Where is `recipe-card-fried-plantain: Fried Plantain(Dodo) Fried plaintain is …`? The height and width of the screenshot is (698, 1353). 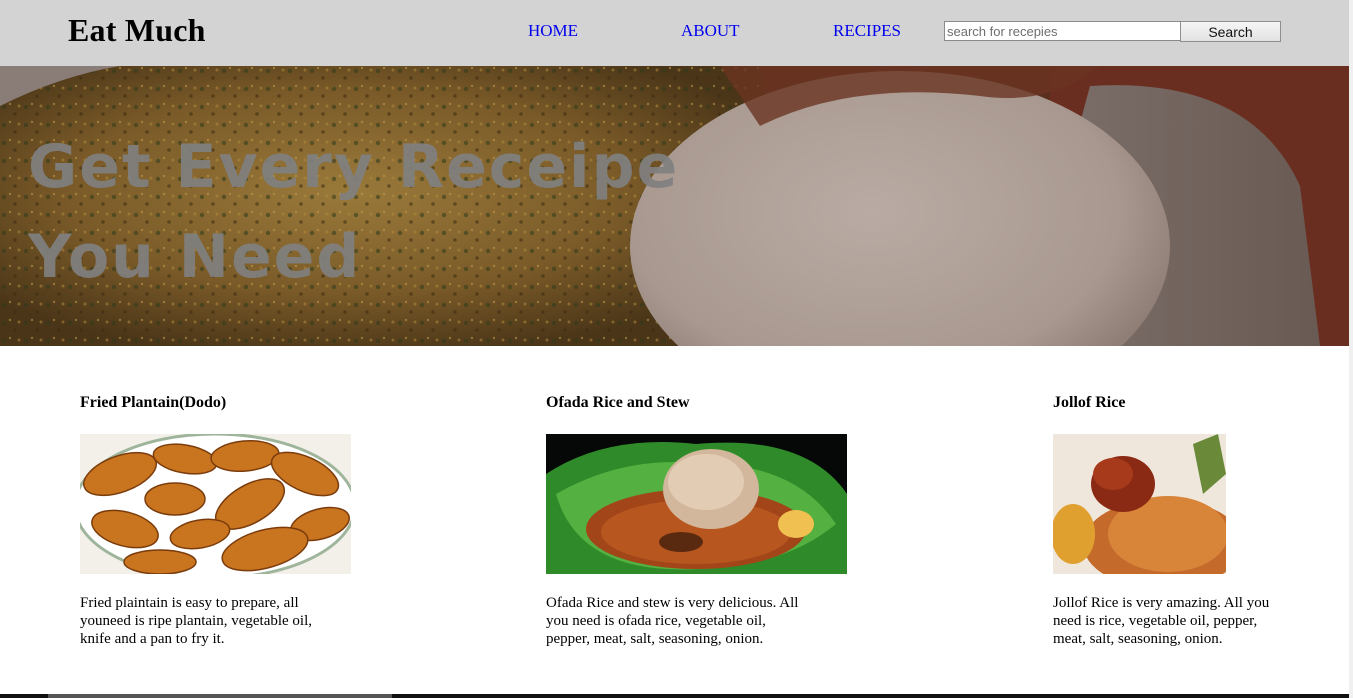
recipe-card-fried-plantain: Fried Plantain(Dodo) Fried plaintain is … is located at coordinates (220, 520).